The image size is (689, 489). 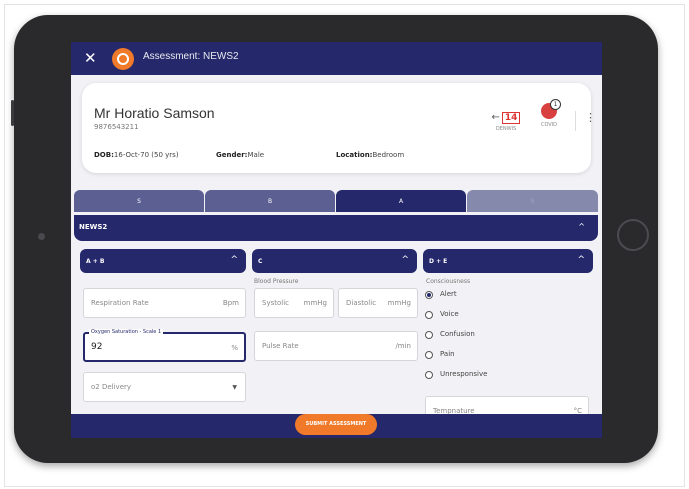 I want to click on section-c-title: C, so click(x=260, y=261).